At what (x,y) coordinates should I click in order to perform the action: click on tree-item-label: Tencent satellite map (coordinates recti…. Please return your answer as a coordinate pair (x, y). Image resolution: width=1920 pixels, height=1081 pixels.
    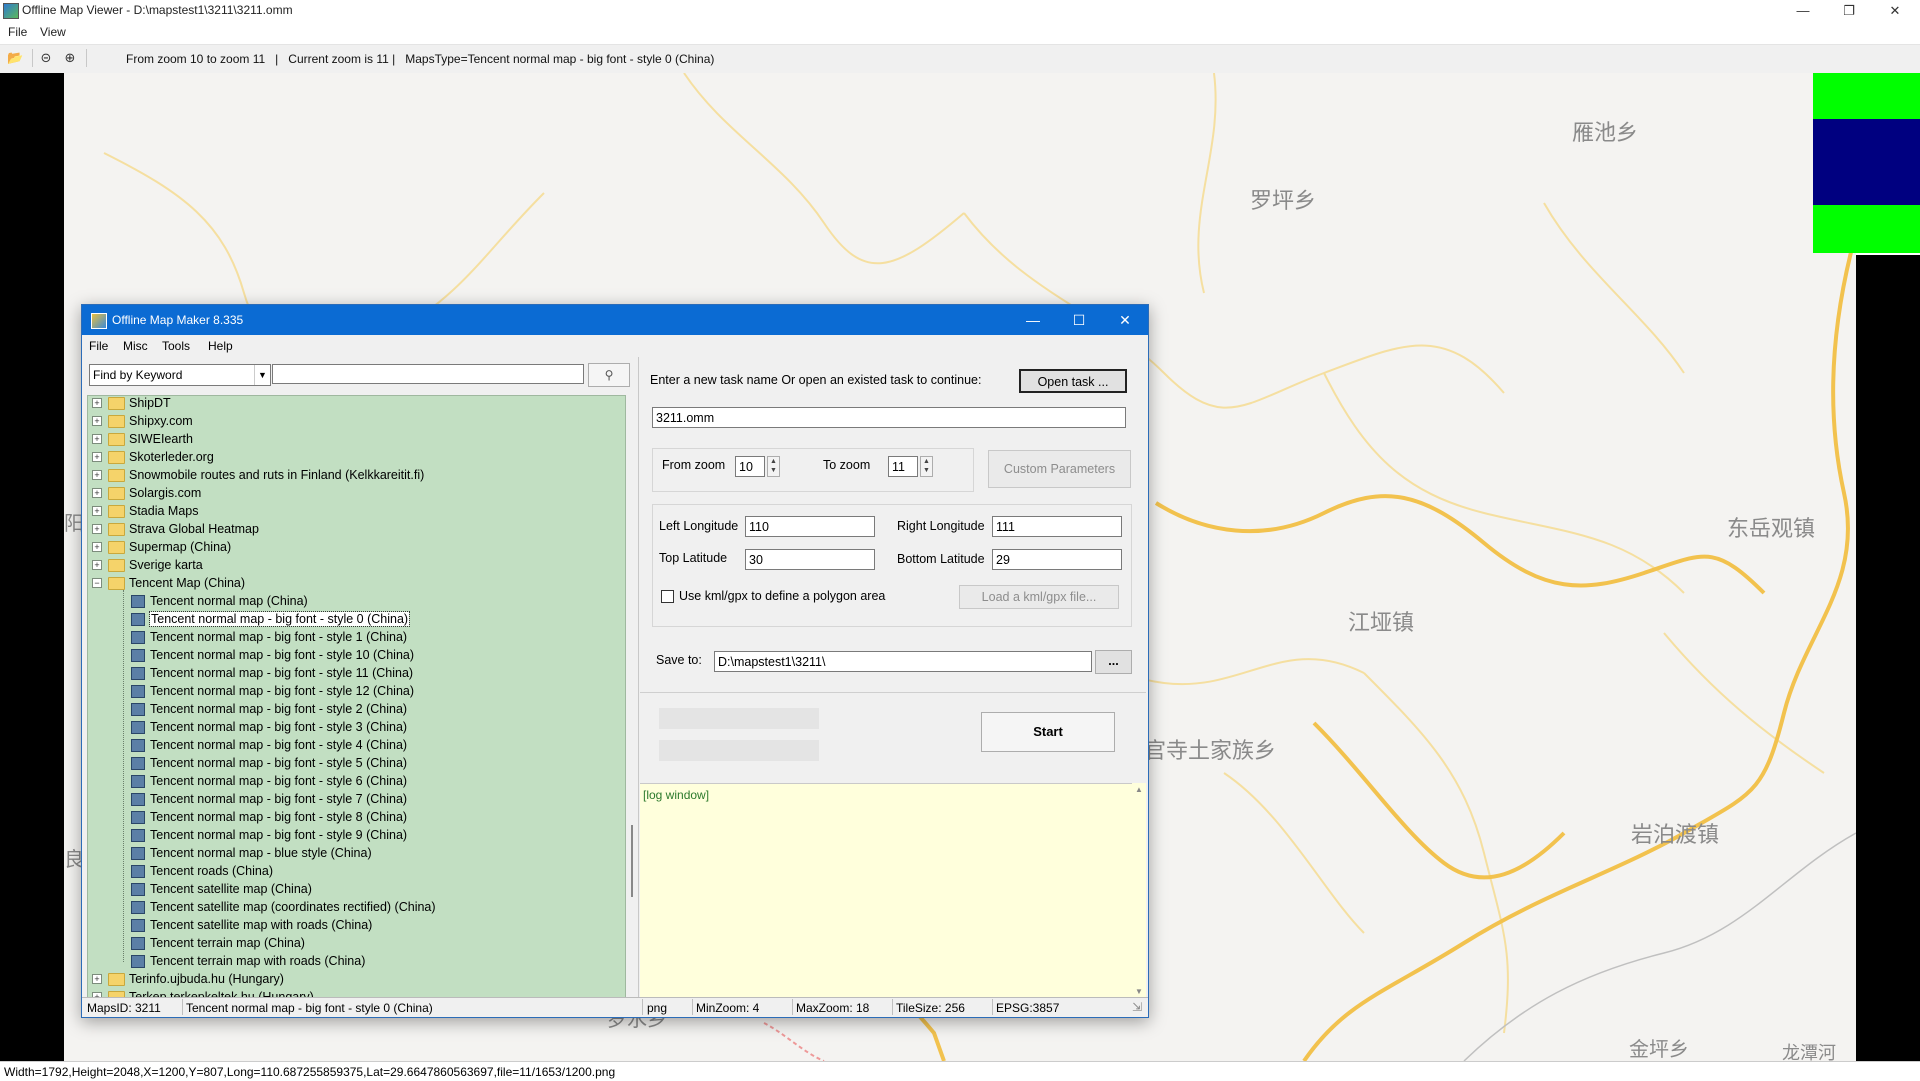
    Looking at the image, I should click on (293, 907).